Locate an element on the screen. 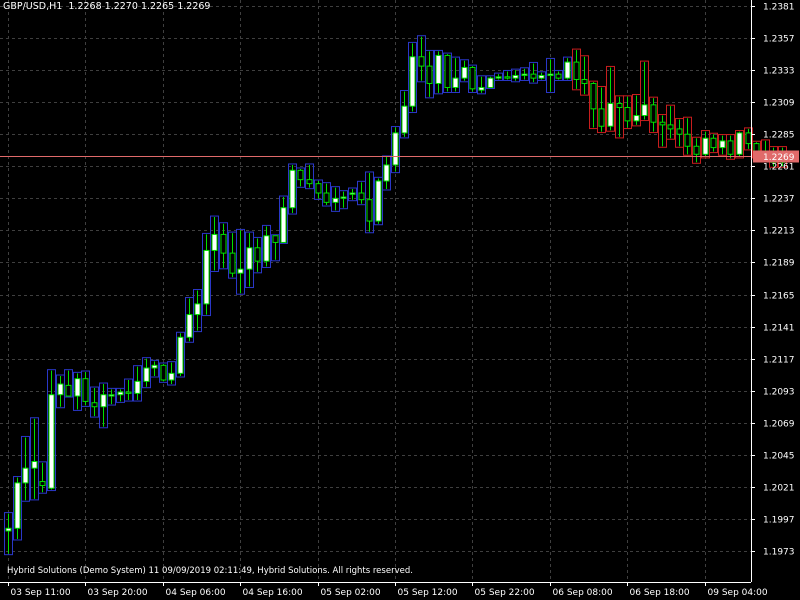 This screenshot has width=800, height=600. y-tick-label: 1.2093 is located at coordinates (779, 393).